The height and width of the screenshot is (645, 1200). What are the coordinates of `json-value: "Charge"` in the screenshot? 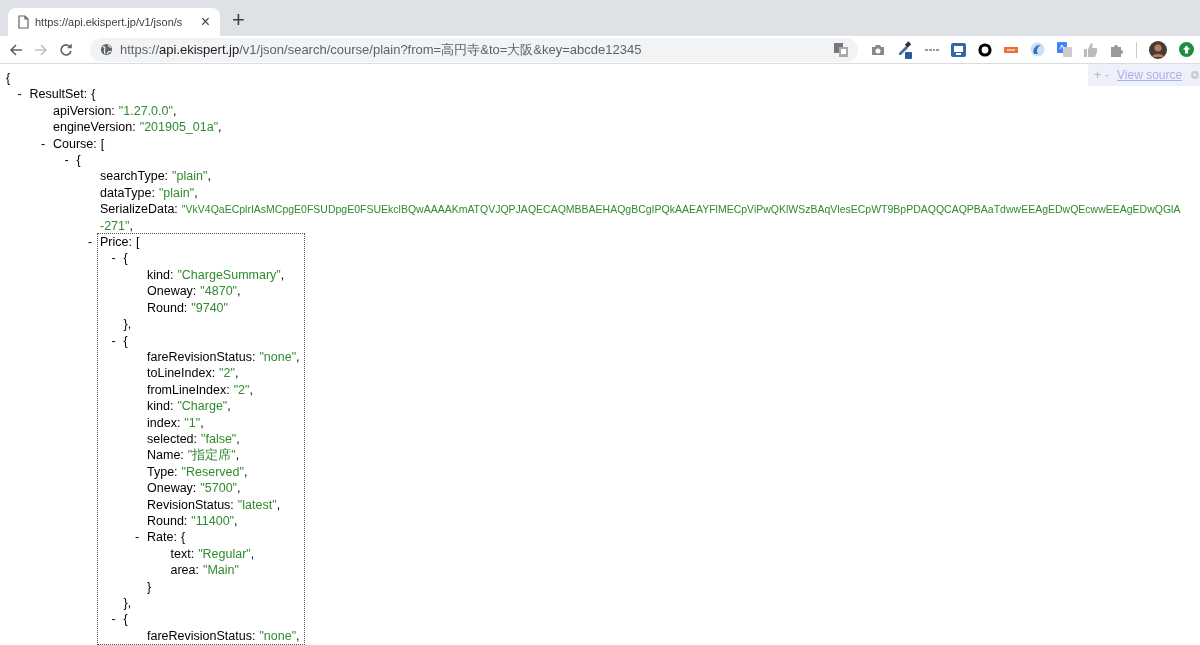 It's located at (202, 406).